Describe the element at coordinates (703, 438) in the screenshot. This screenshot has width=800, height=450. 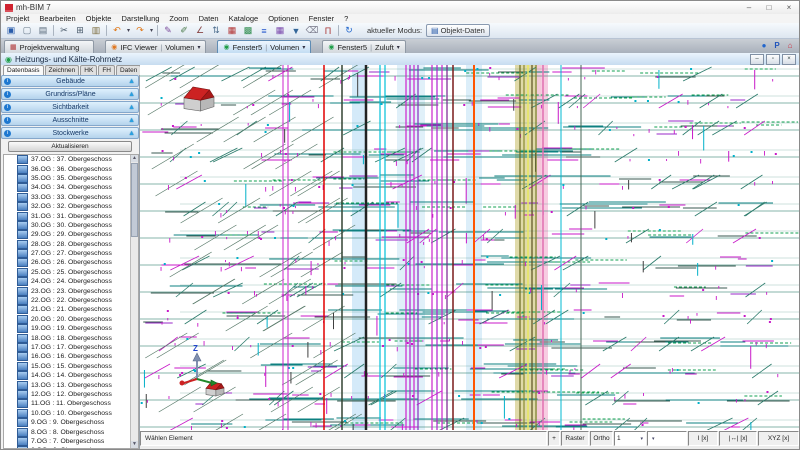
I see `status-cell: I [x]` at that location.